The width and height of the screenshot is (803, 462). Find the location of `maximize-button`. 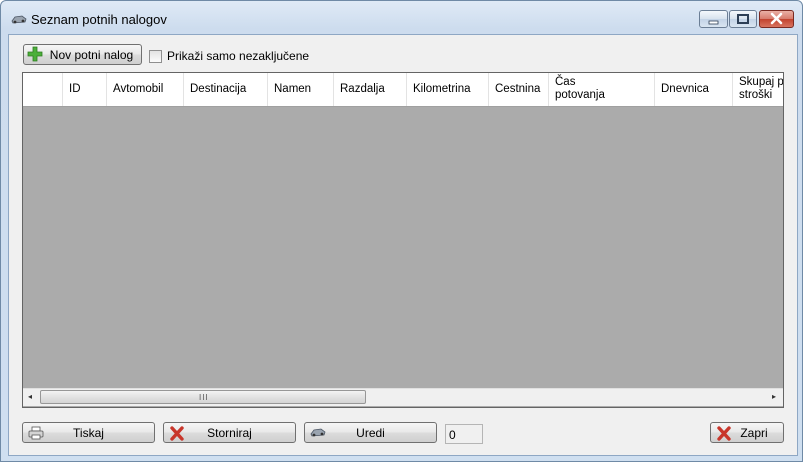

maximize-button is located at coordinates (743, 19).